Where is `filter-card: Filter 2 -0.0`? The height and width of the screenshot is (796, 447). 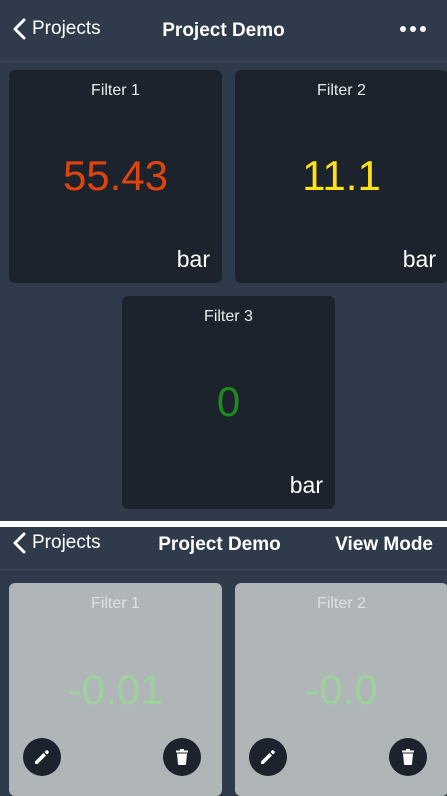 filter-card: Filter 2 -0.0 is located at coordinates (341, 689).